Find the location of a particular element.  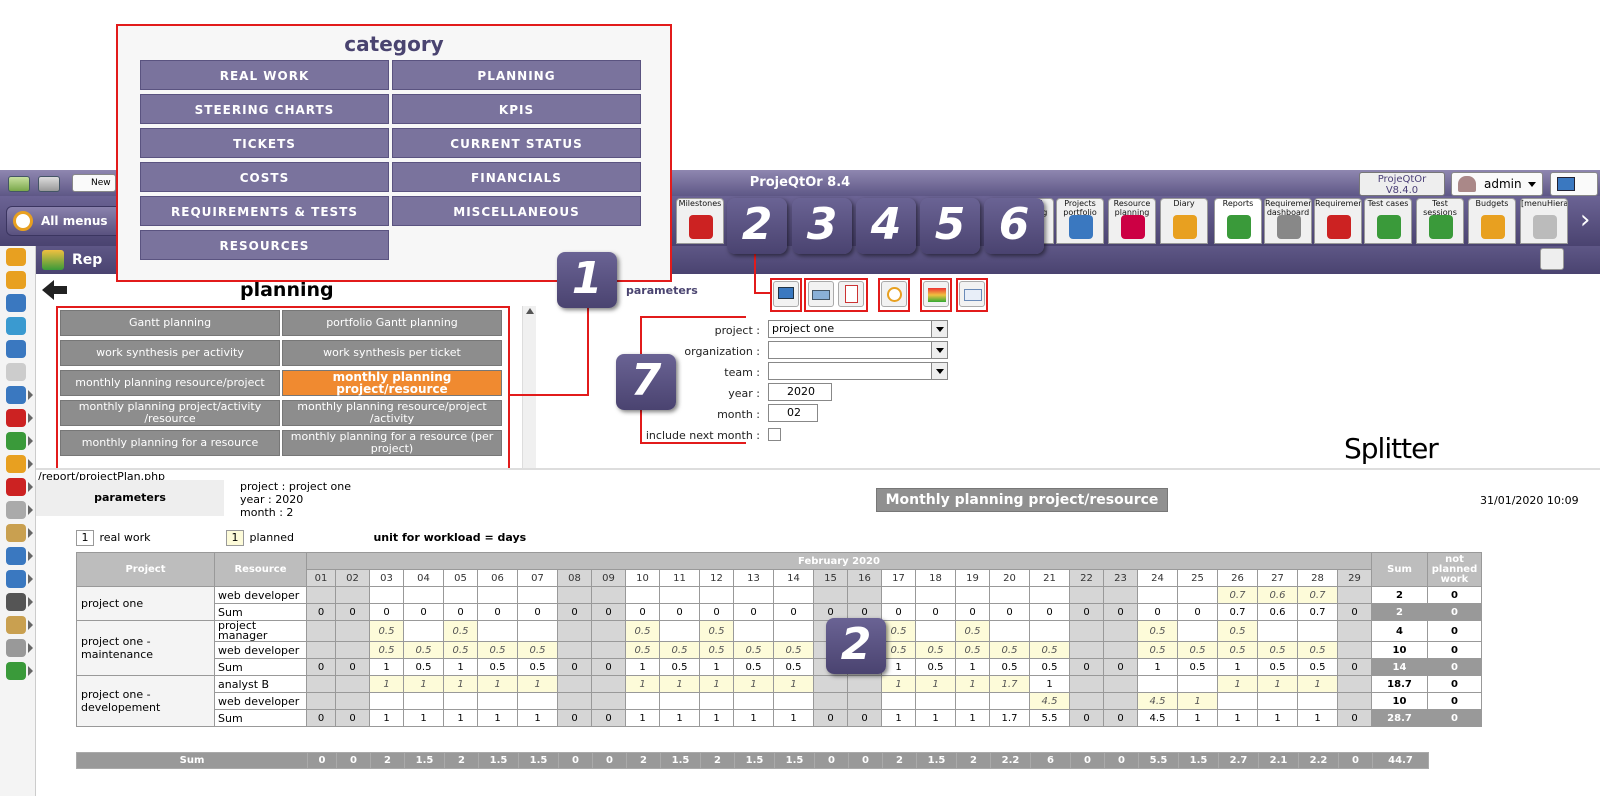

dashboard-icon is located at coordinates (16, 280).